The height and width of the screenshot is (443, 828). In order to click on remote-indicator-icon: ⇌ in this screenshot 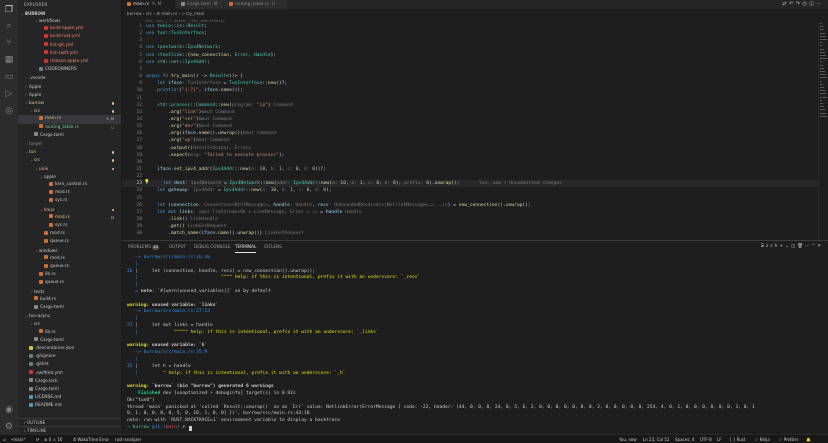, I will do `click(4, 439)`.